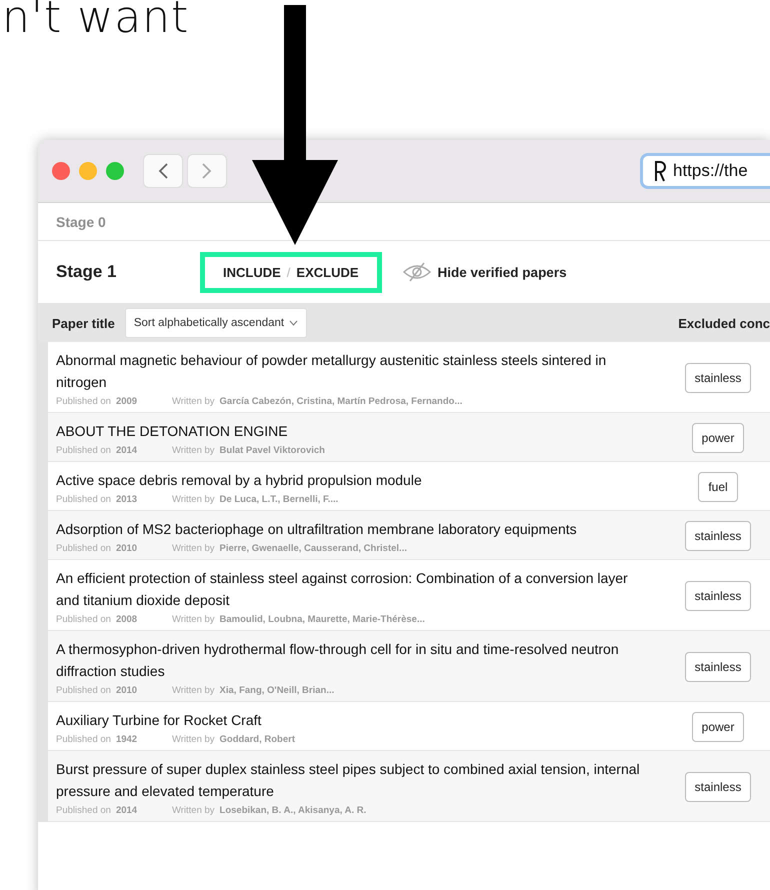  Describe the element at coordinates (128, 272) in the screenshot. I see `stage-label: Stage 1` at that location.